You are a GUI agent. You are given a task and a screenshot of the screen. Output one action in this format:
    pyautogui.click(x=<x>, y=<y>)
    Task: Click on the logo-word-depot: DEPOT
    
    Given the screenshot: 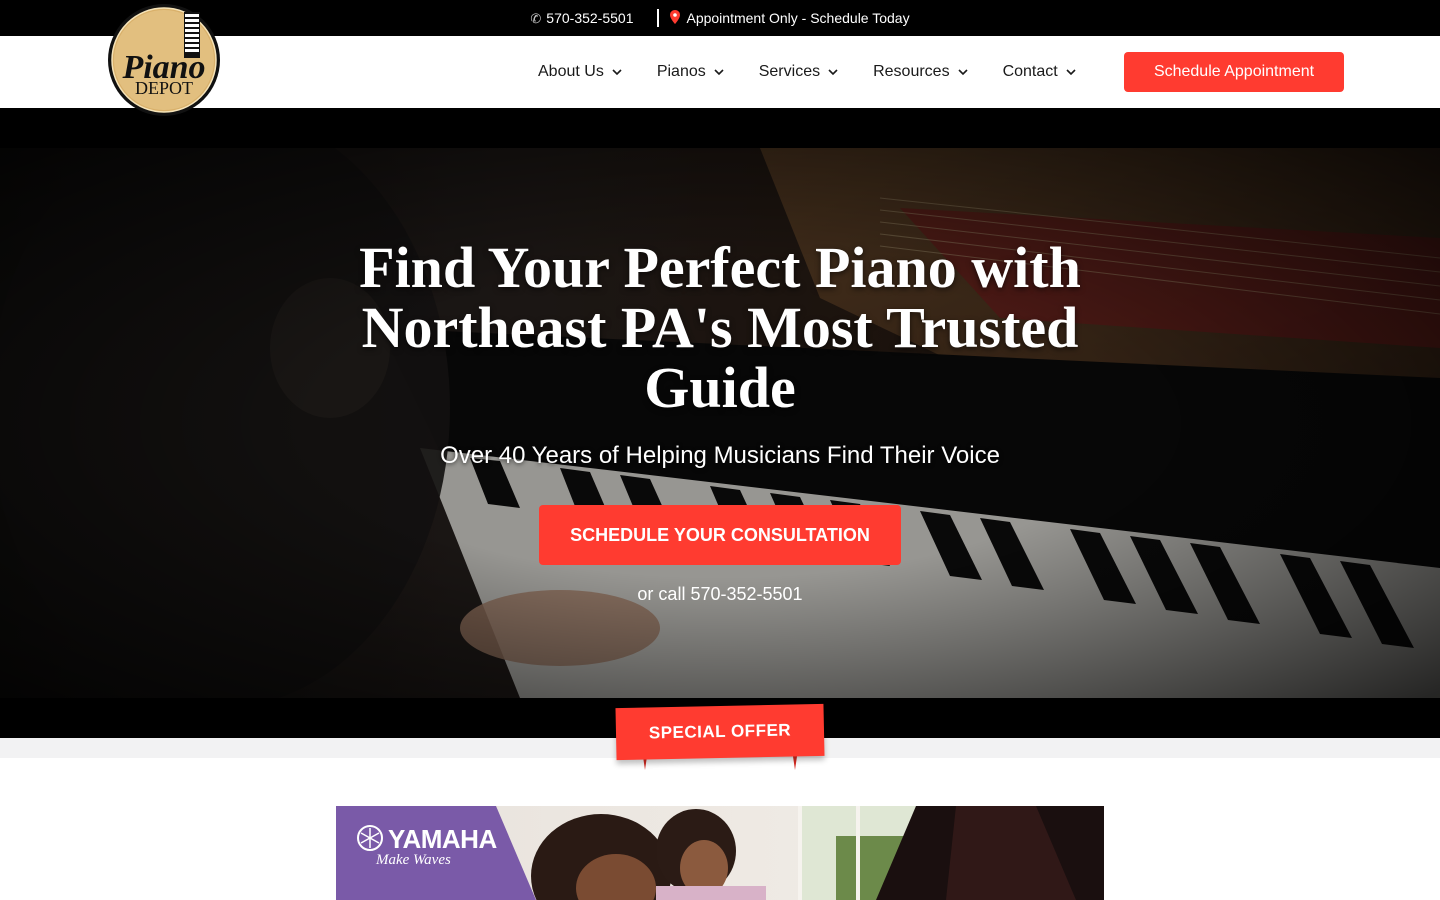 What is the action you would take?
    pyautogui.click(x=164, y=88)
    